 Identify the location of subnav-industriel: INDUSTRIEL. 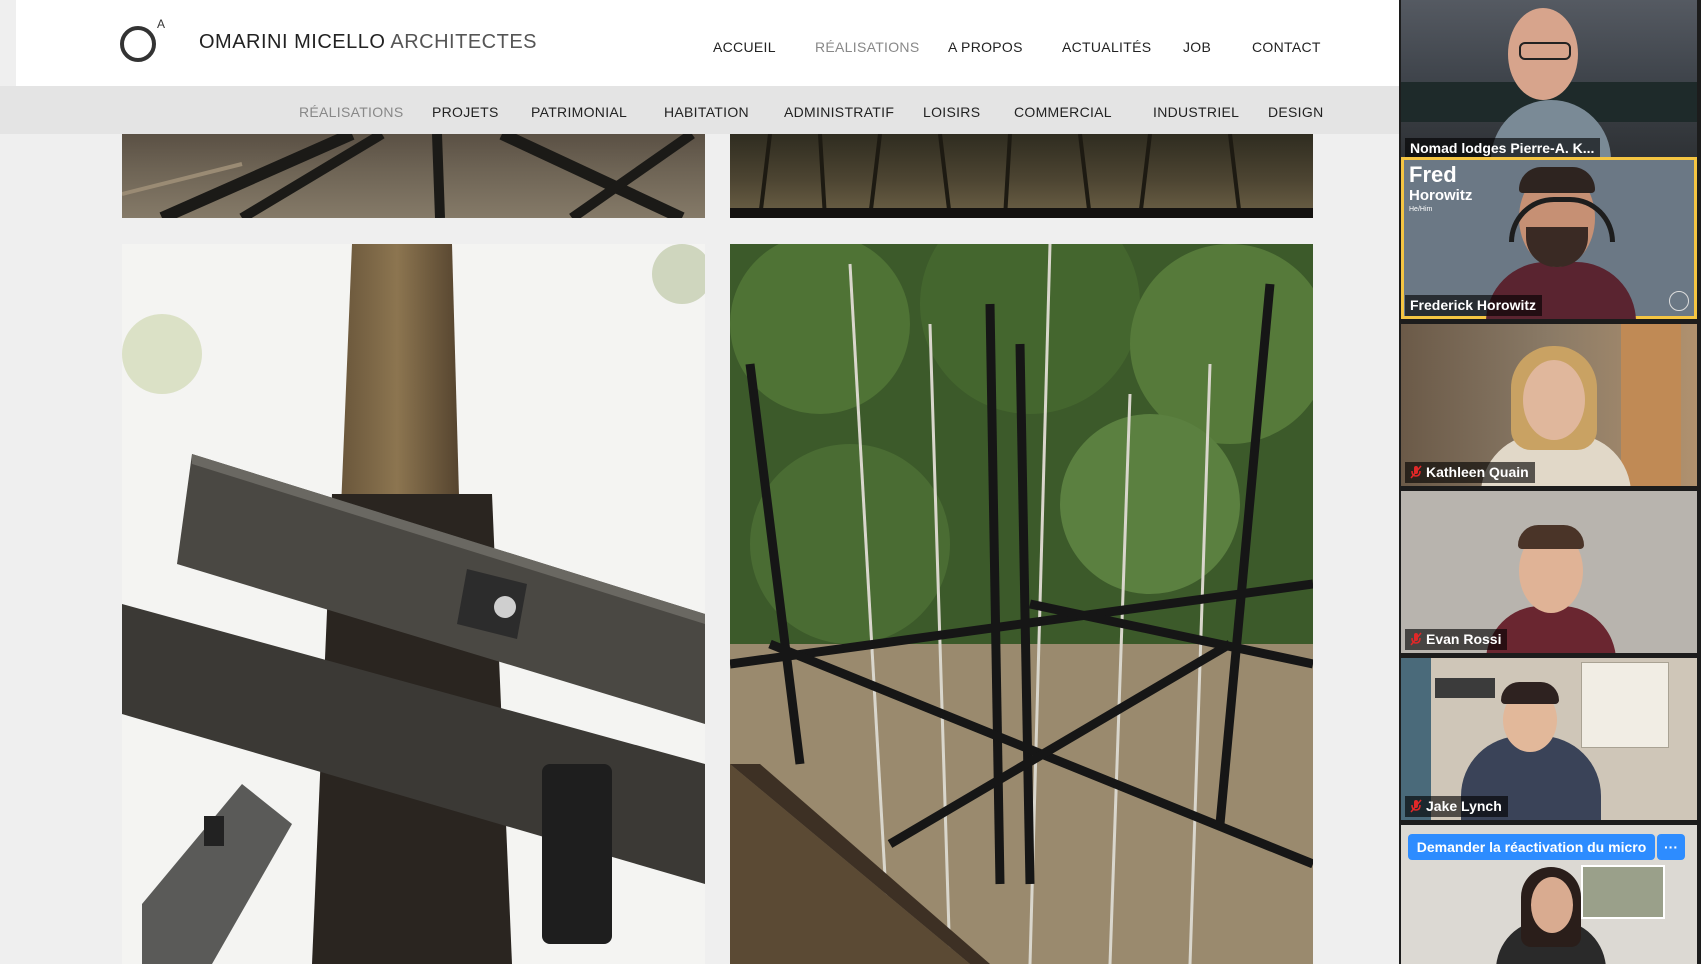
(1196, 112).